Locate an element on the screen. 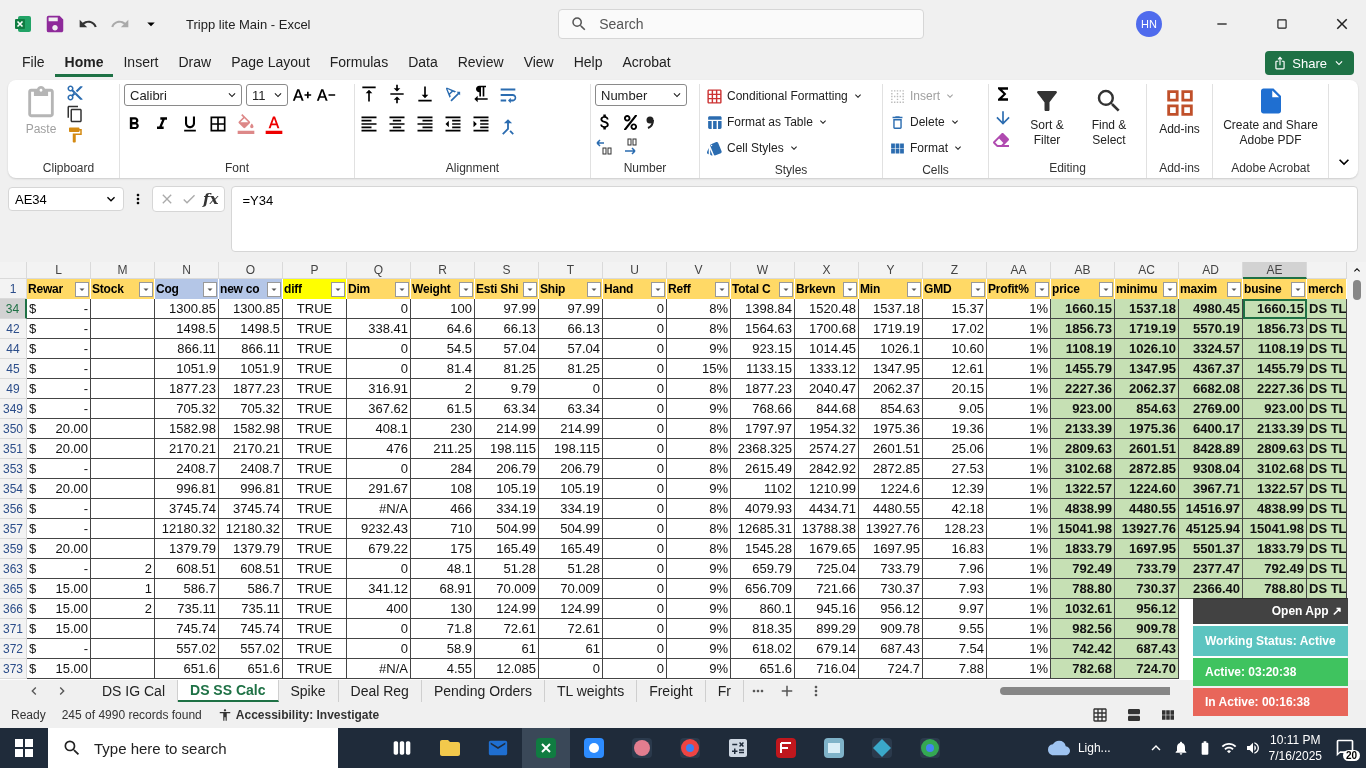 Image resolution: width=1366 pixels, height=768 pixels. row-header: 373 is located at coordinates (13, 669).